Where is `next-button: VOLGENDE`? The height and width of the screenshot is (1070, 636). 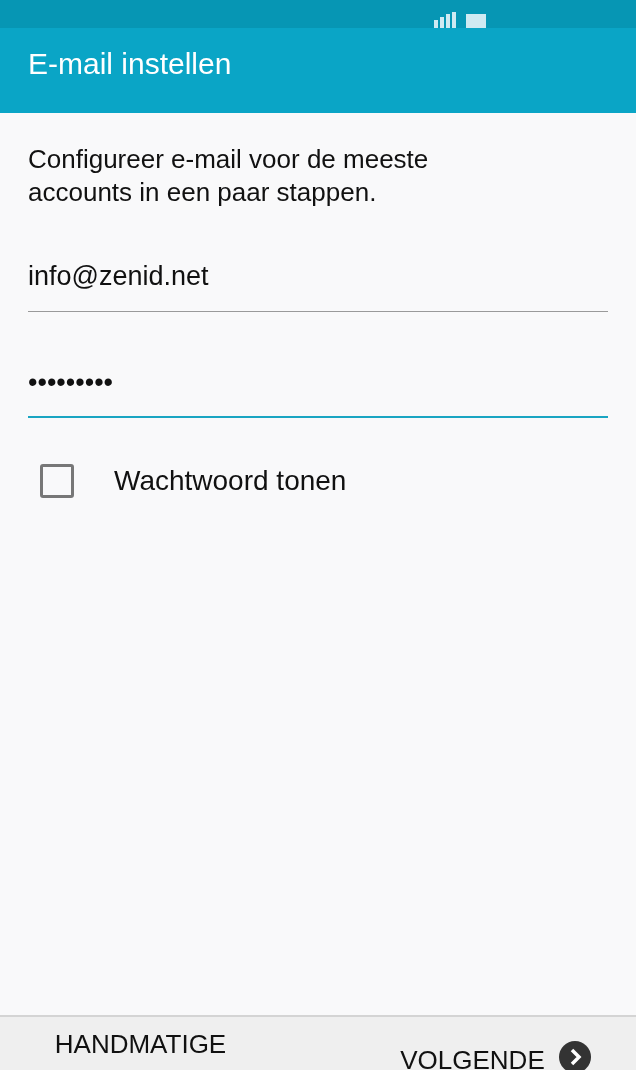
next-button: VOLGENDE is located at coordinates (458, 1043).